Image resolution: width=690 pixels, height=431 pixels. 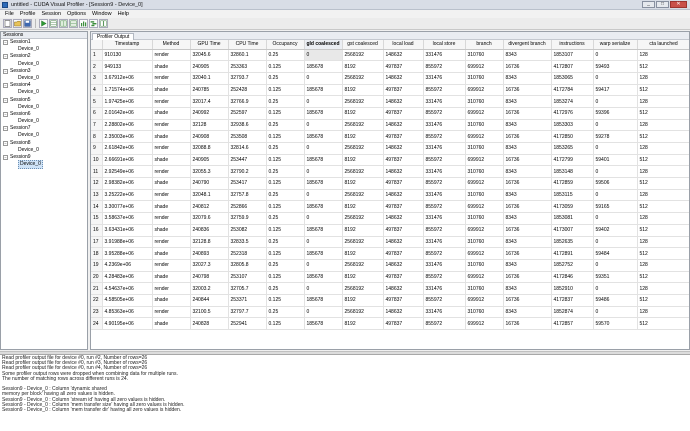 What do you see at coordinates (51, 14) in the screenshot?
I see `menu-session: Session` at bounding box center [51, 14].